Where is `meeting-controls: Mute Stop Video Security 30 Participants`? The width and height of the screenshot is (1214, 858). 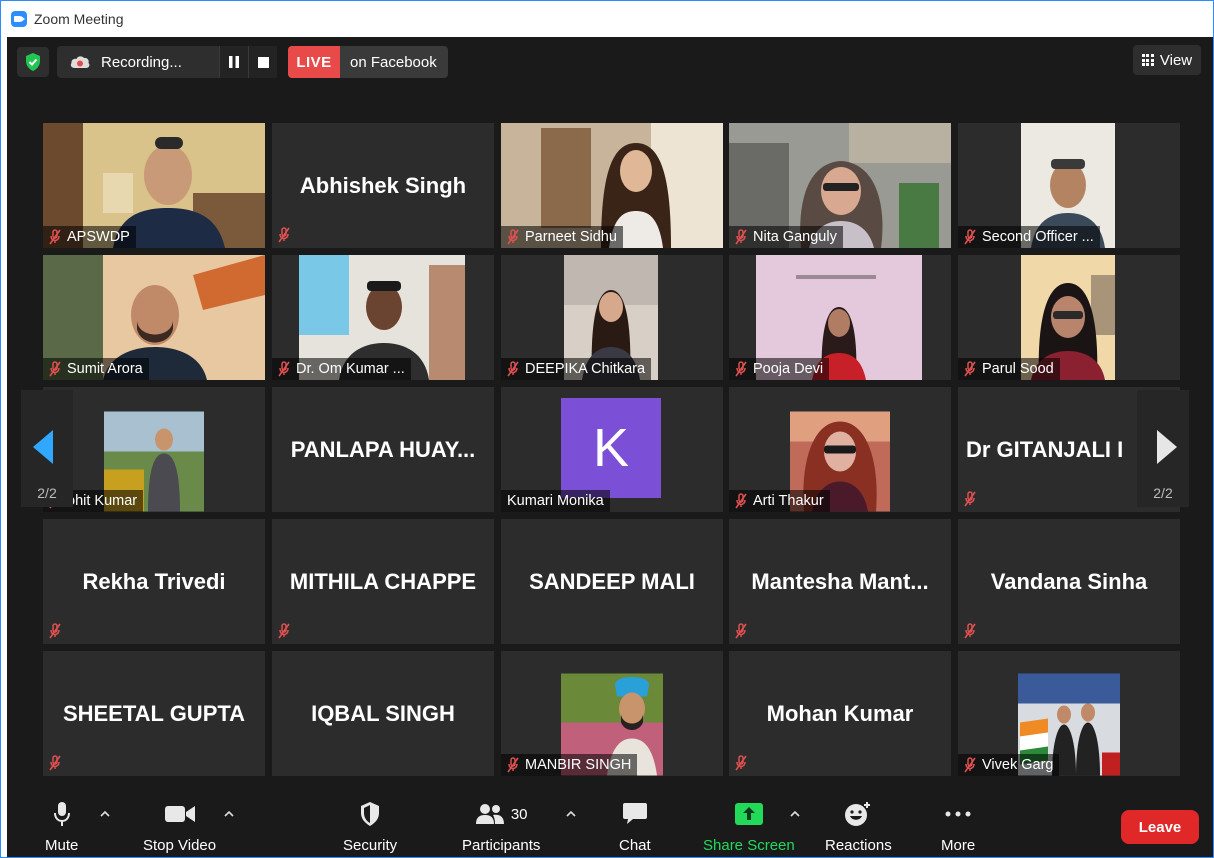 meeting-controls: Mute Stop Video Security 30 Participants is located at coordinates (610, 823).